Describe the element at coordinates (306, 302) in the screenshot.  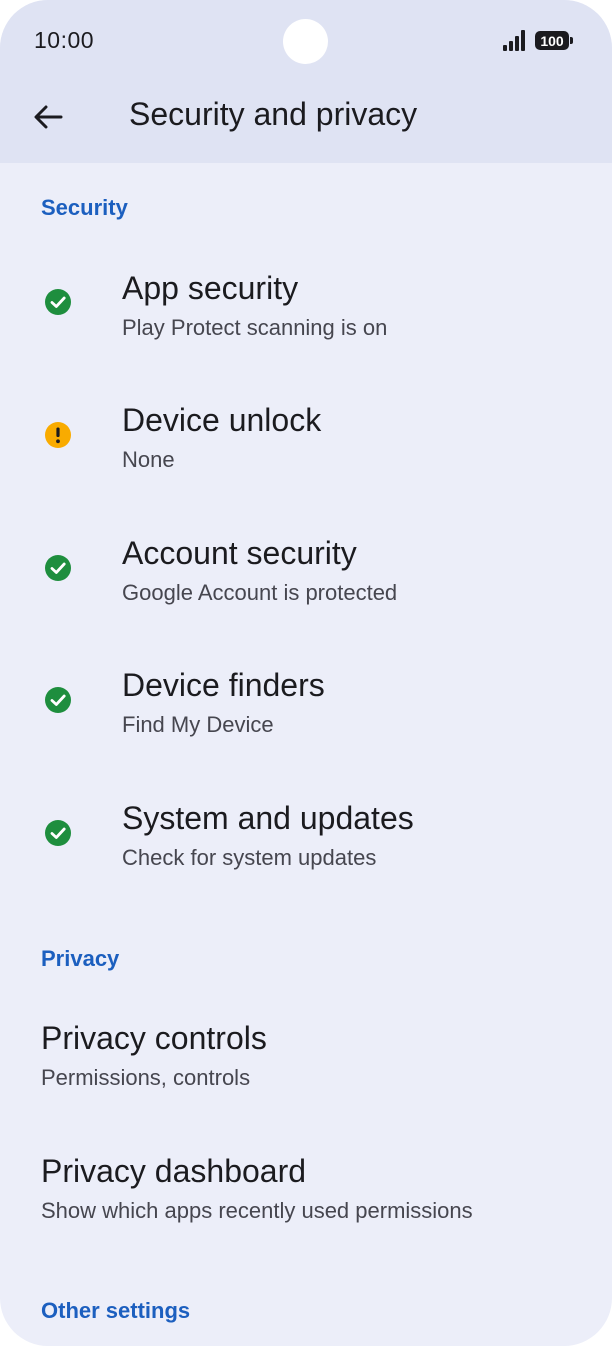
I see `list-item-app-security: App security Play Protect scanning is on` at that location.